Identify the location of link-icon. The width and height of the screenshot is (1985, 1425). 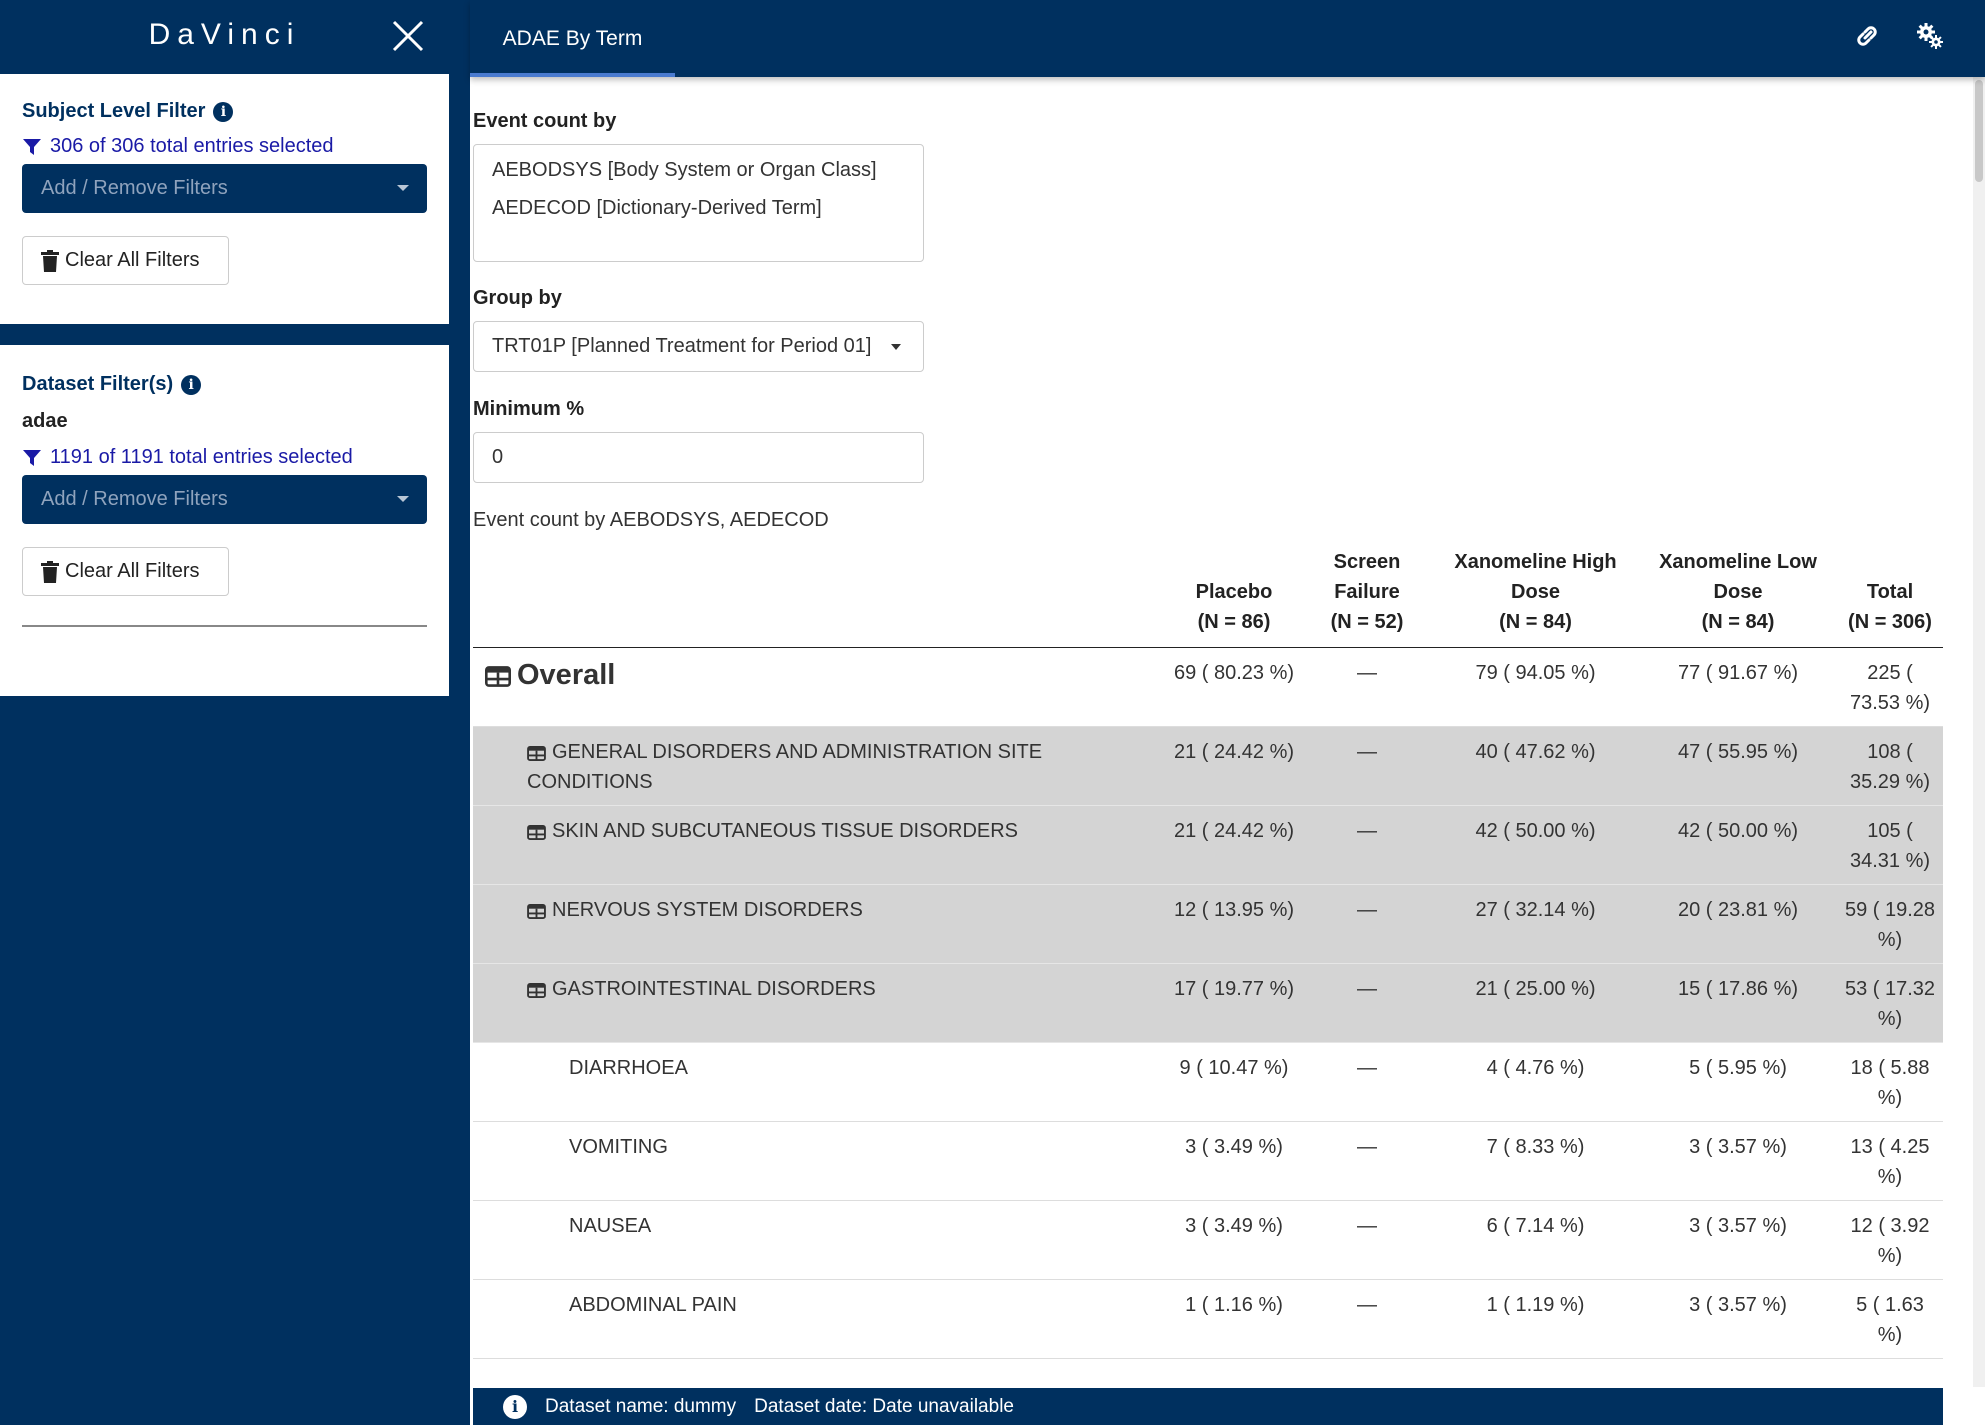
(1867, 36).